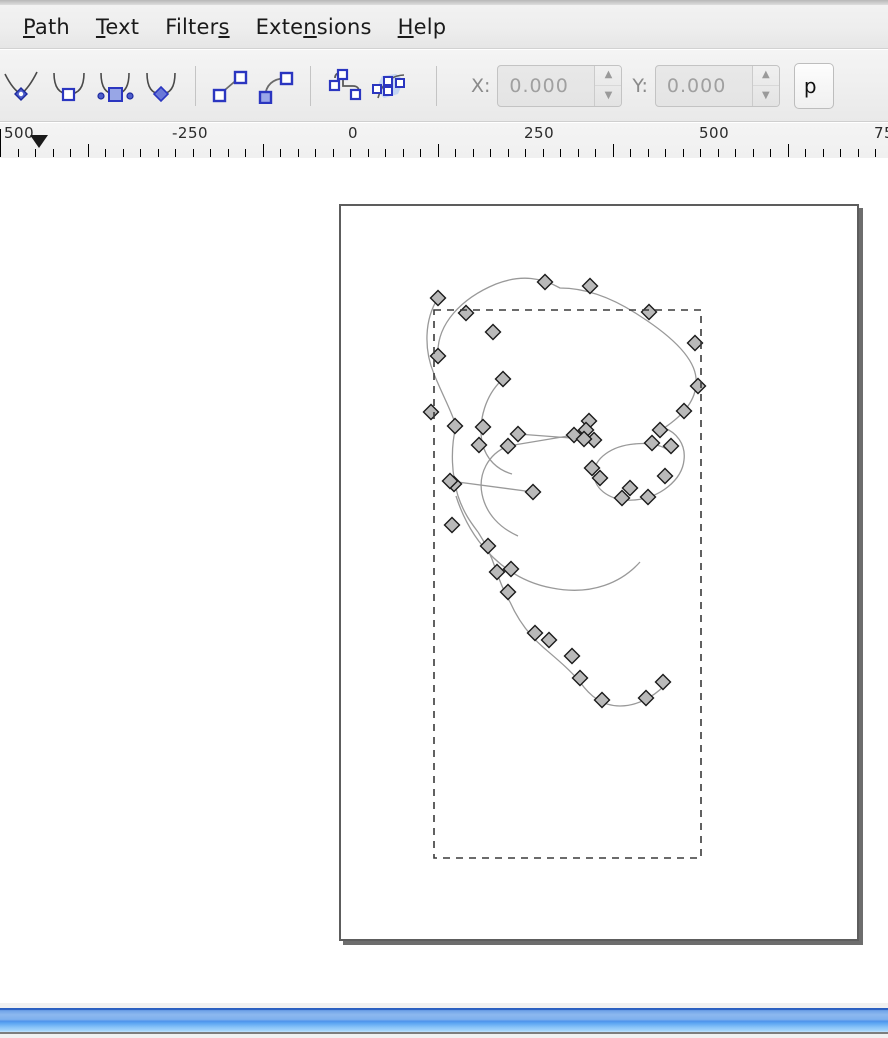 The width and height of the screenshot is (888, 1038). I want to click on segment-line-icon, so click(230, 86).